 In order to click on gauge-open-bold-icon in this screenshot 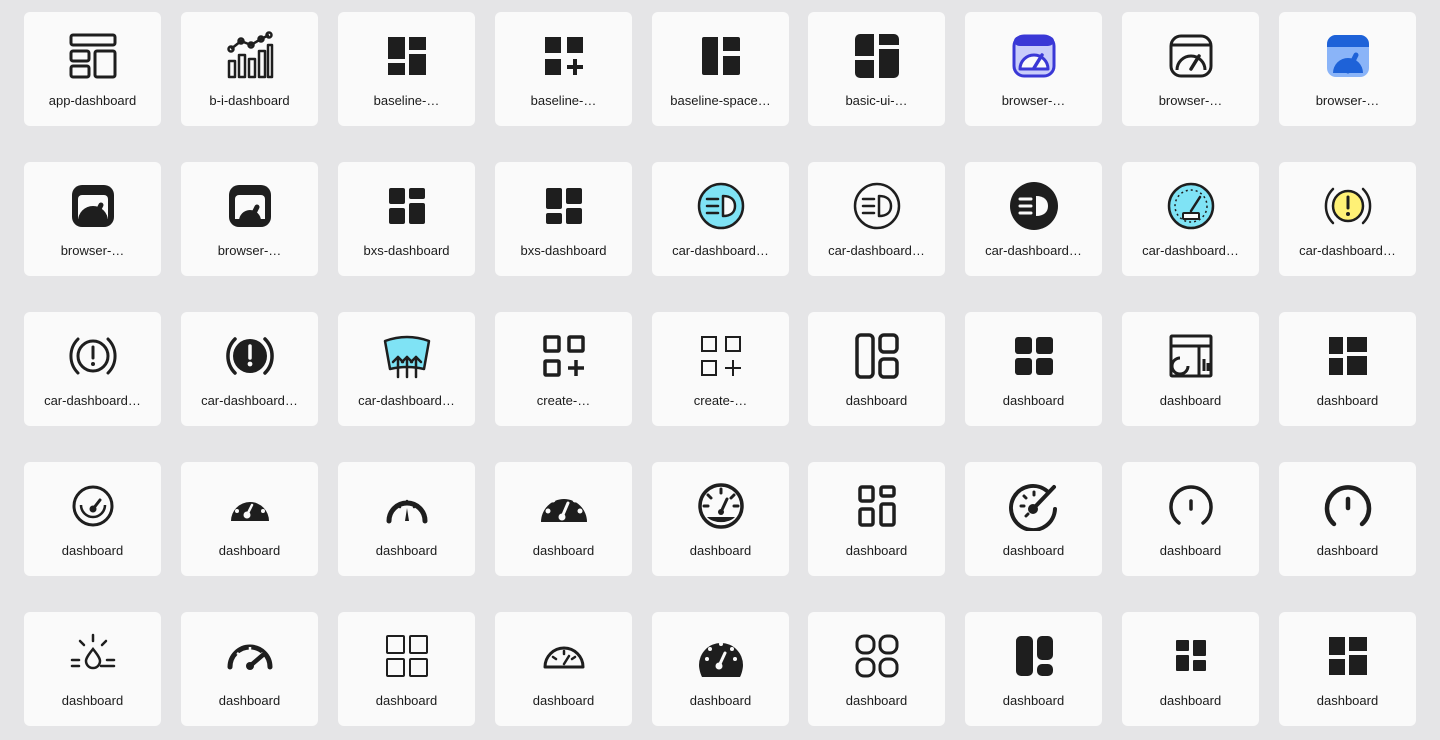, I will do `click(1348, 506)`.